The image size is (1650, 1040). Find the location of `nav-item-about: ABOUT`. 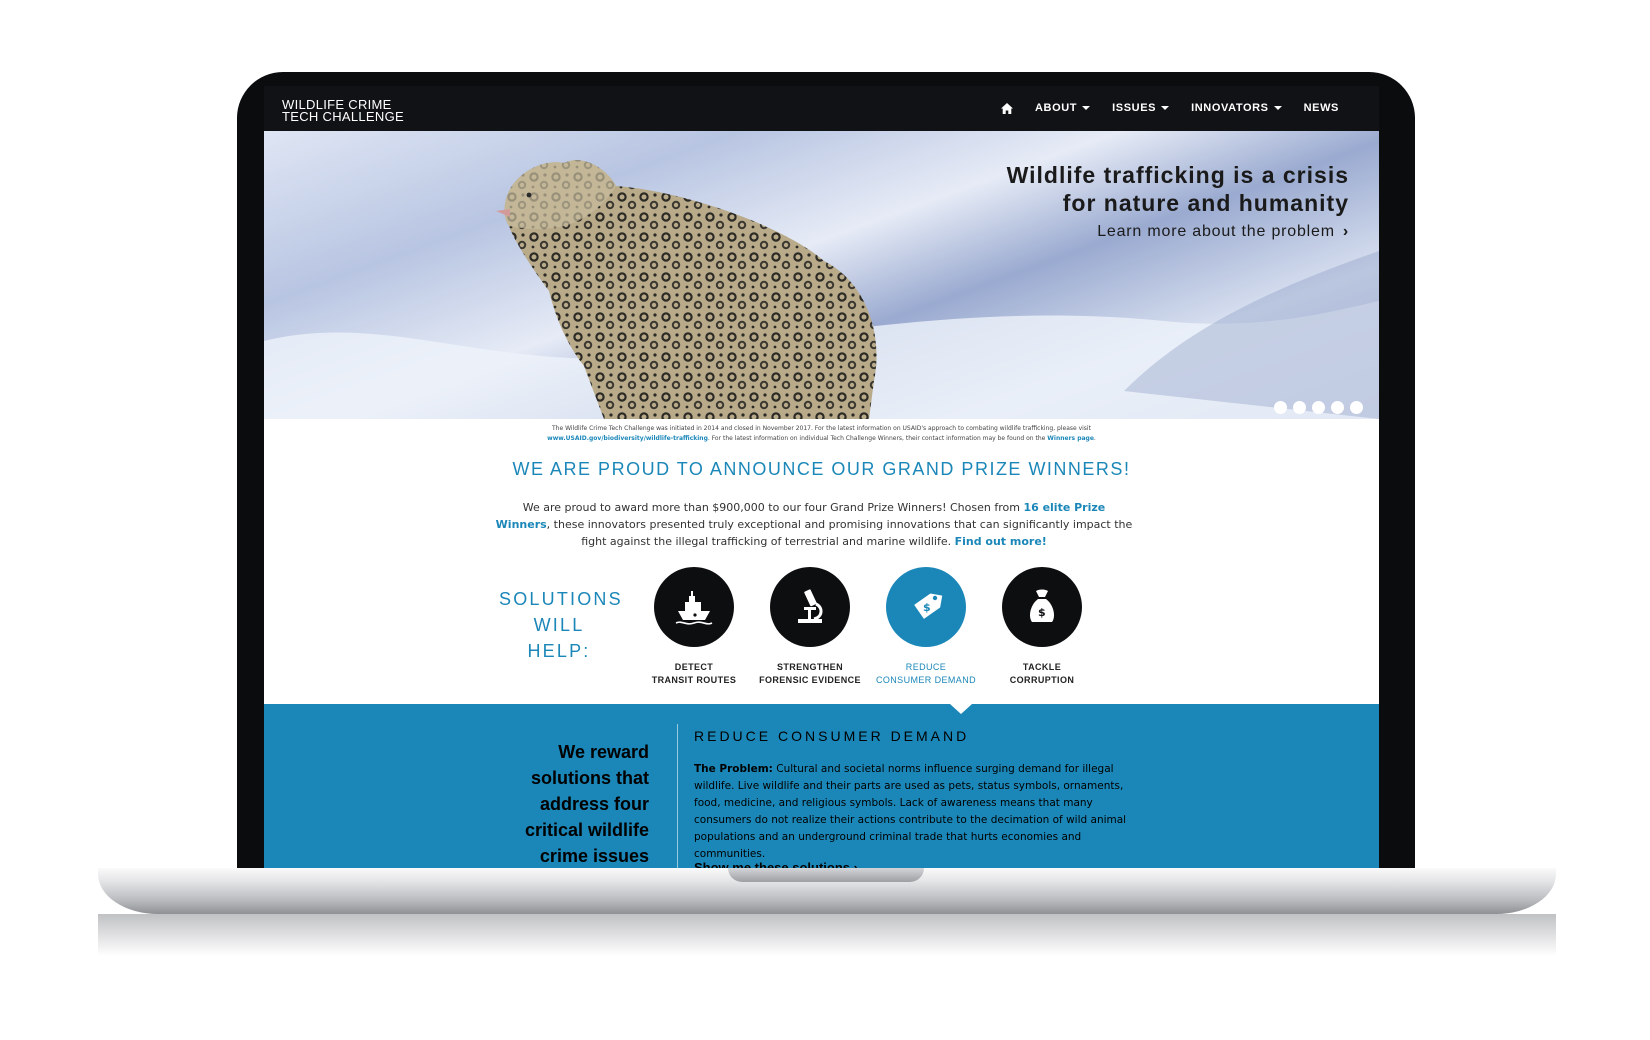

nav-item-about: ABOUT is located at coordinates (1063, 108).